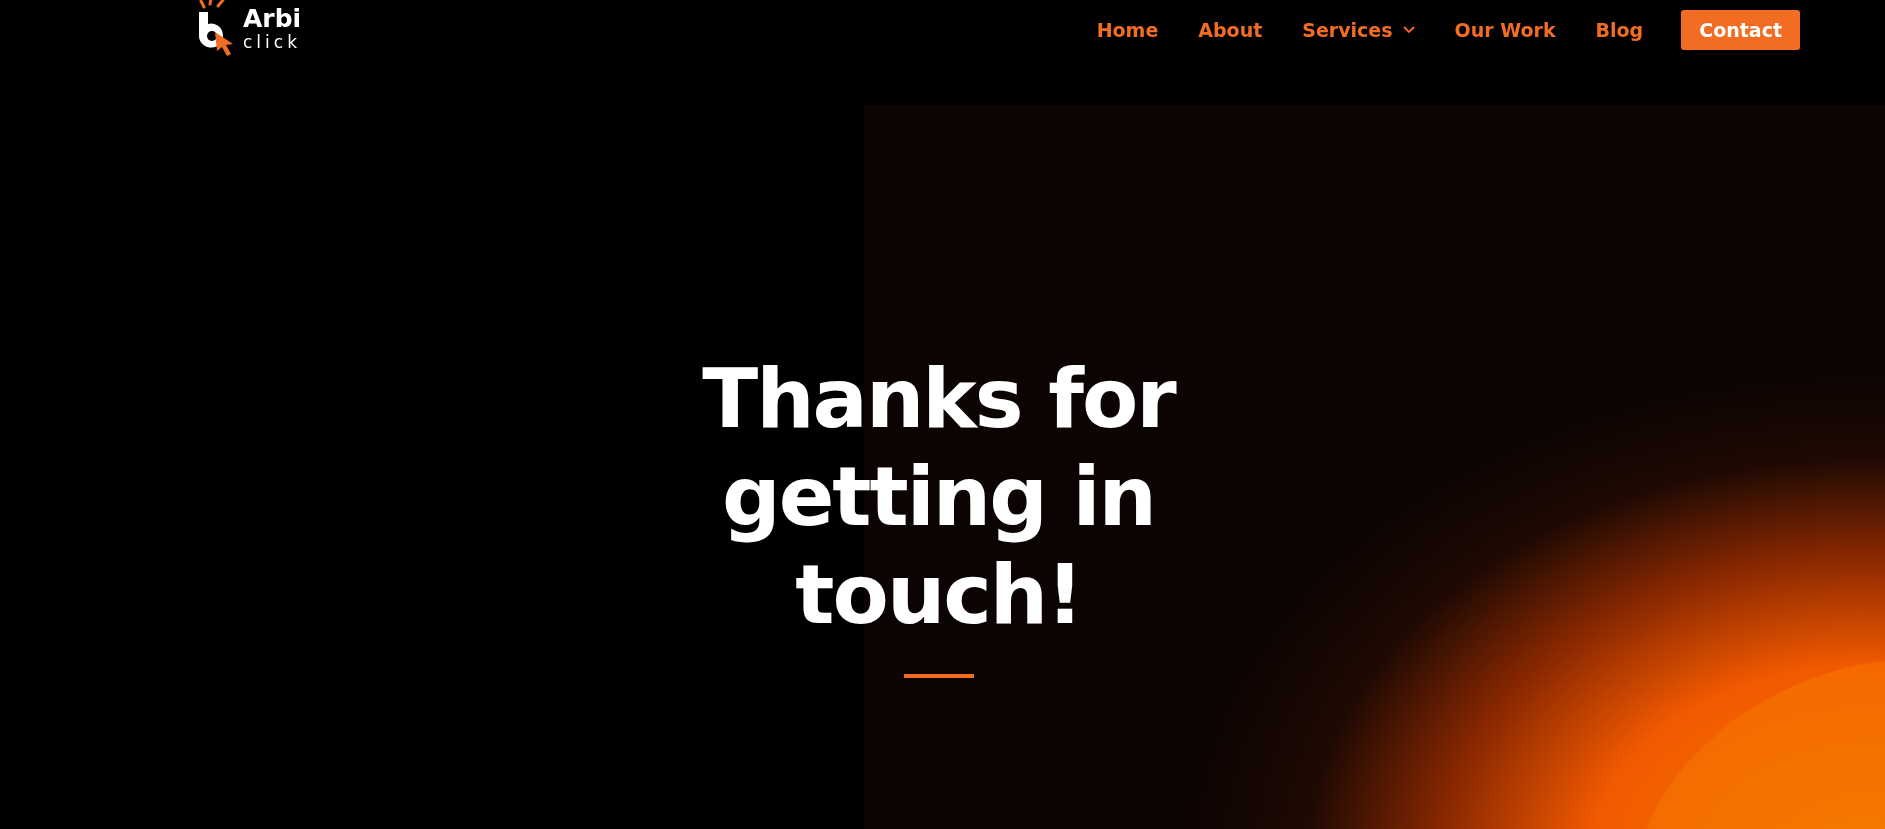  I want to click on nav-link: Home, so click(1127, 30).